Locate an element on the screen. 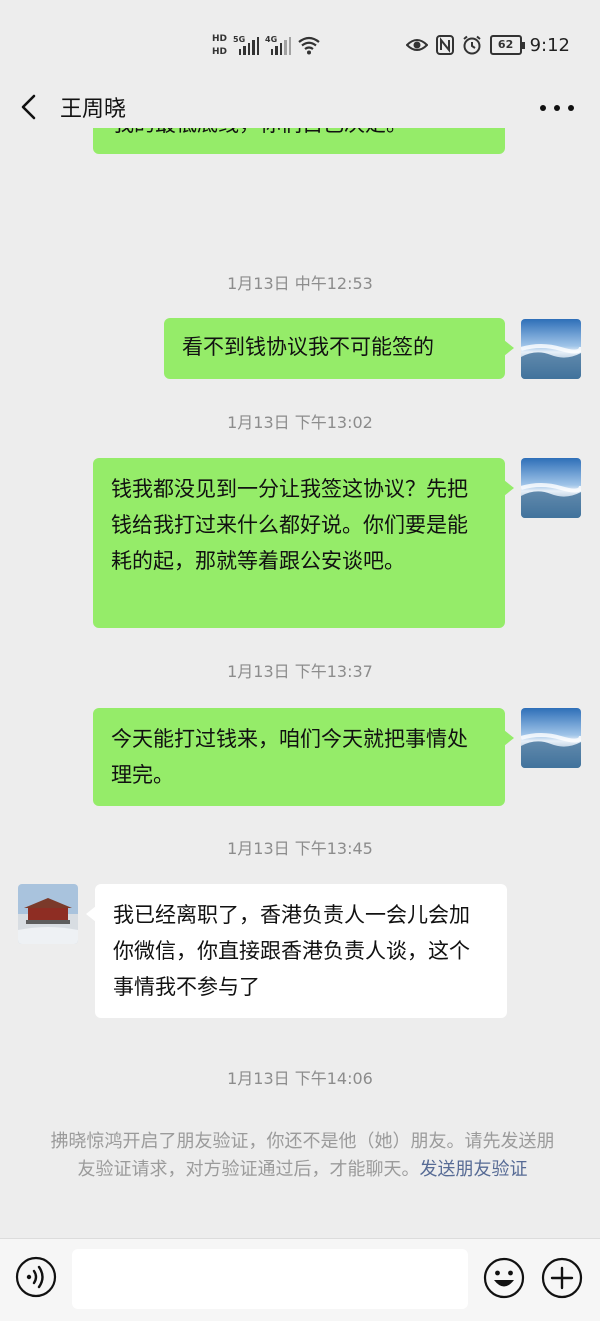 Image resolution: width=600 pixels, height=1321 pixels. message-input is located at coordinates (270, 1279).